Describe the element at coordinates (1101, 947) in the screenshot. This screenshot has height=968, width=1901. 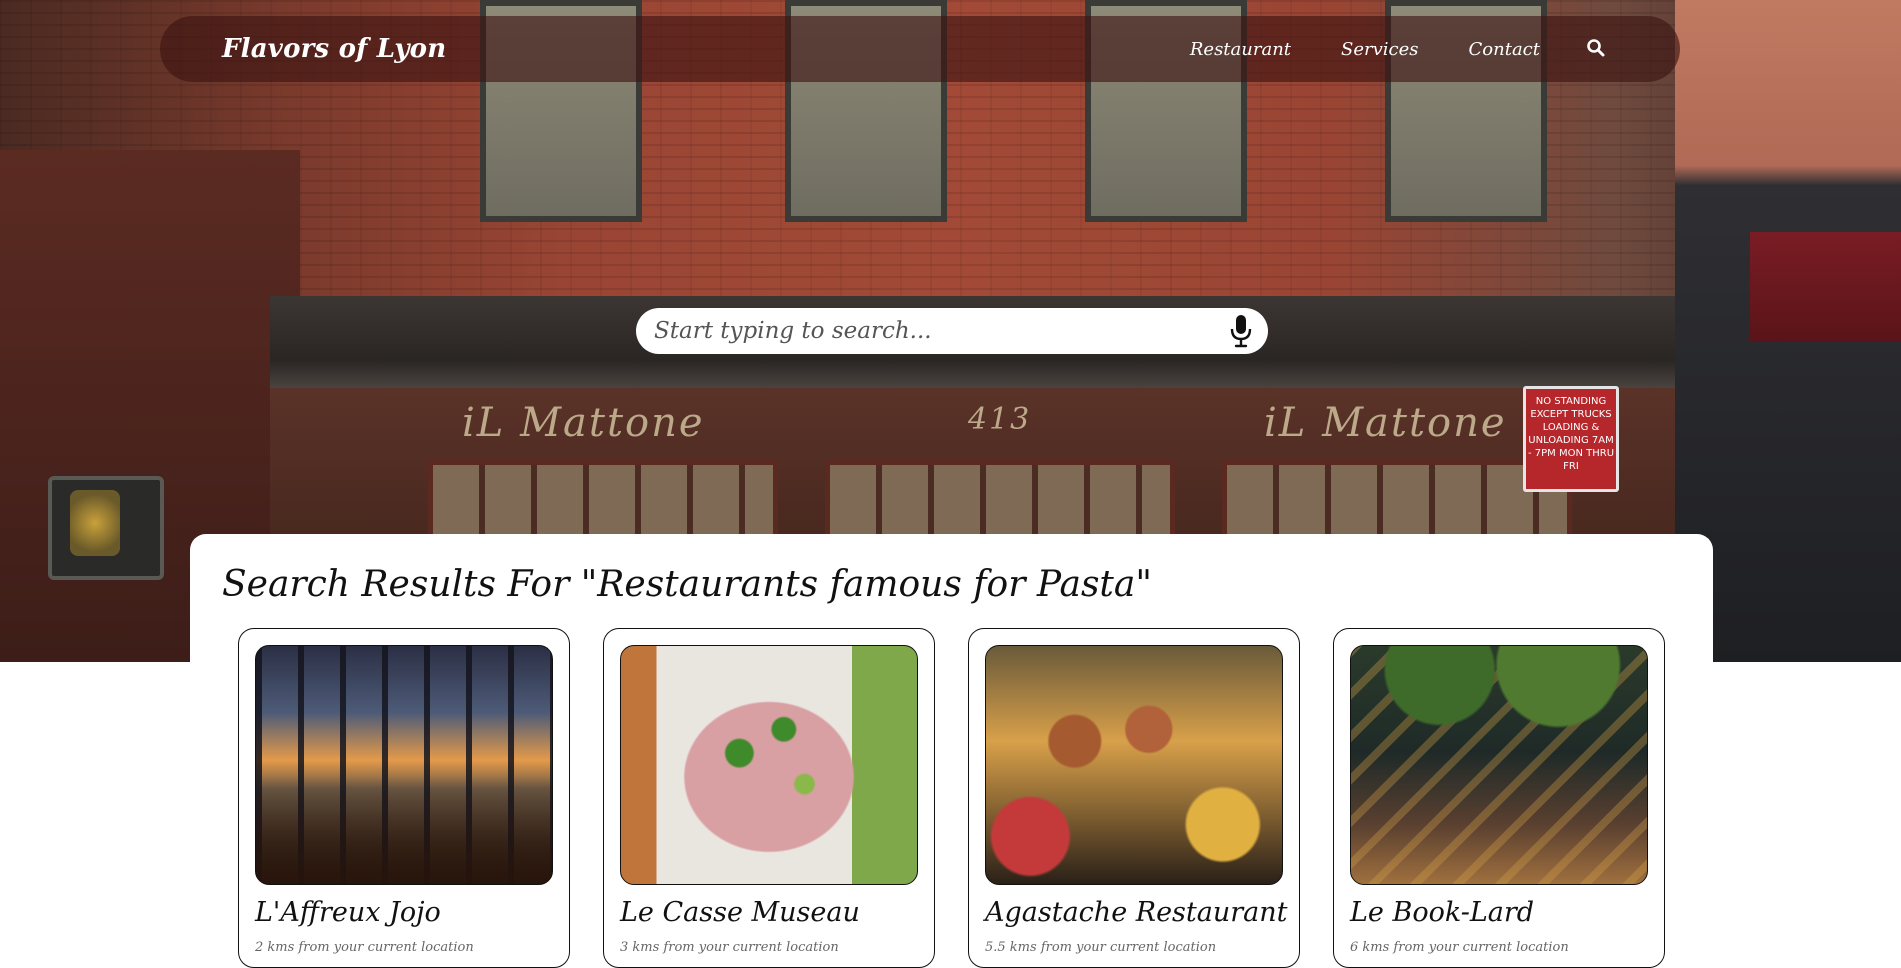
I see `restaurant-distance: 5.5 kms from your current location` at that location.